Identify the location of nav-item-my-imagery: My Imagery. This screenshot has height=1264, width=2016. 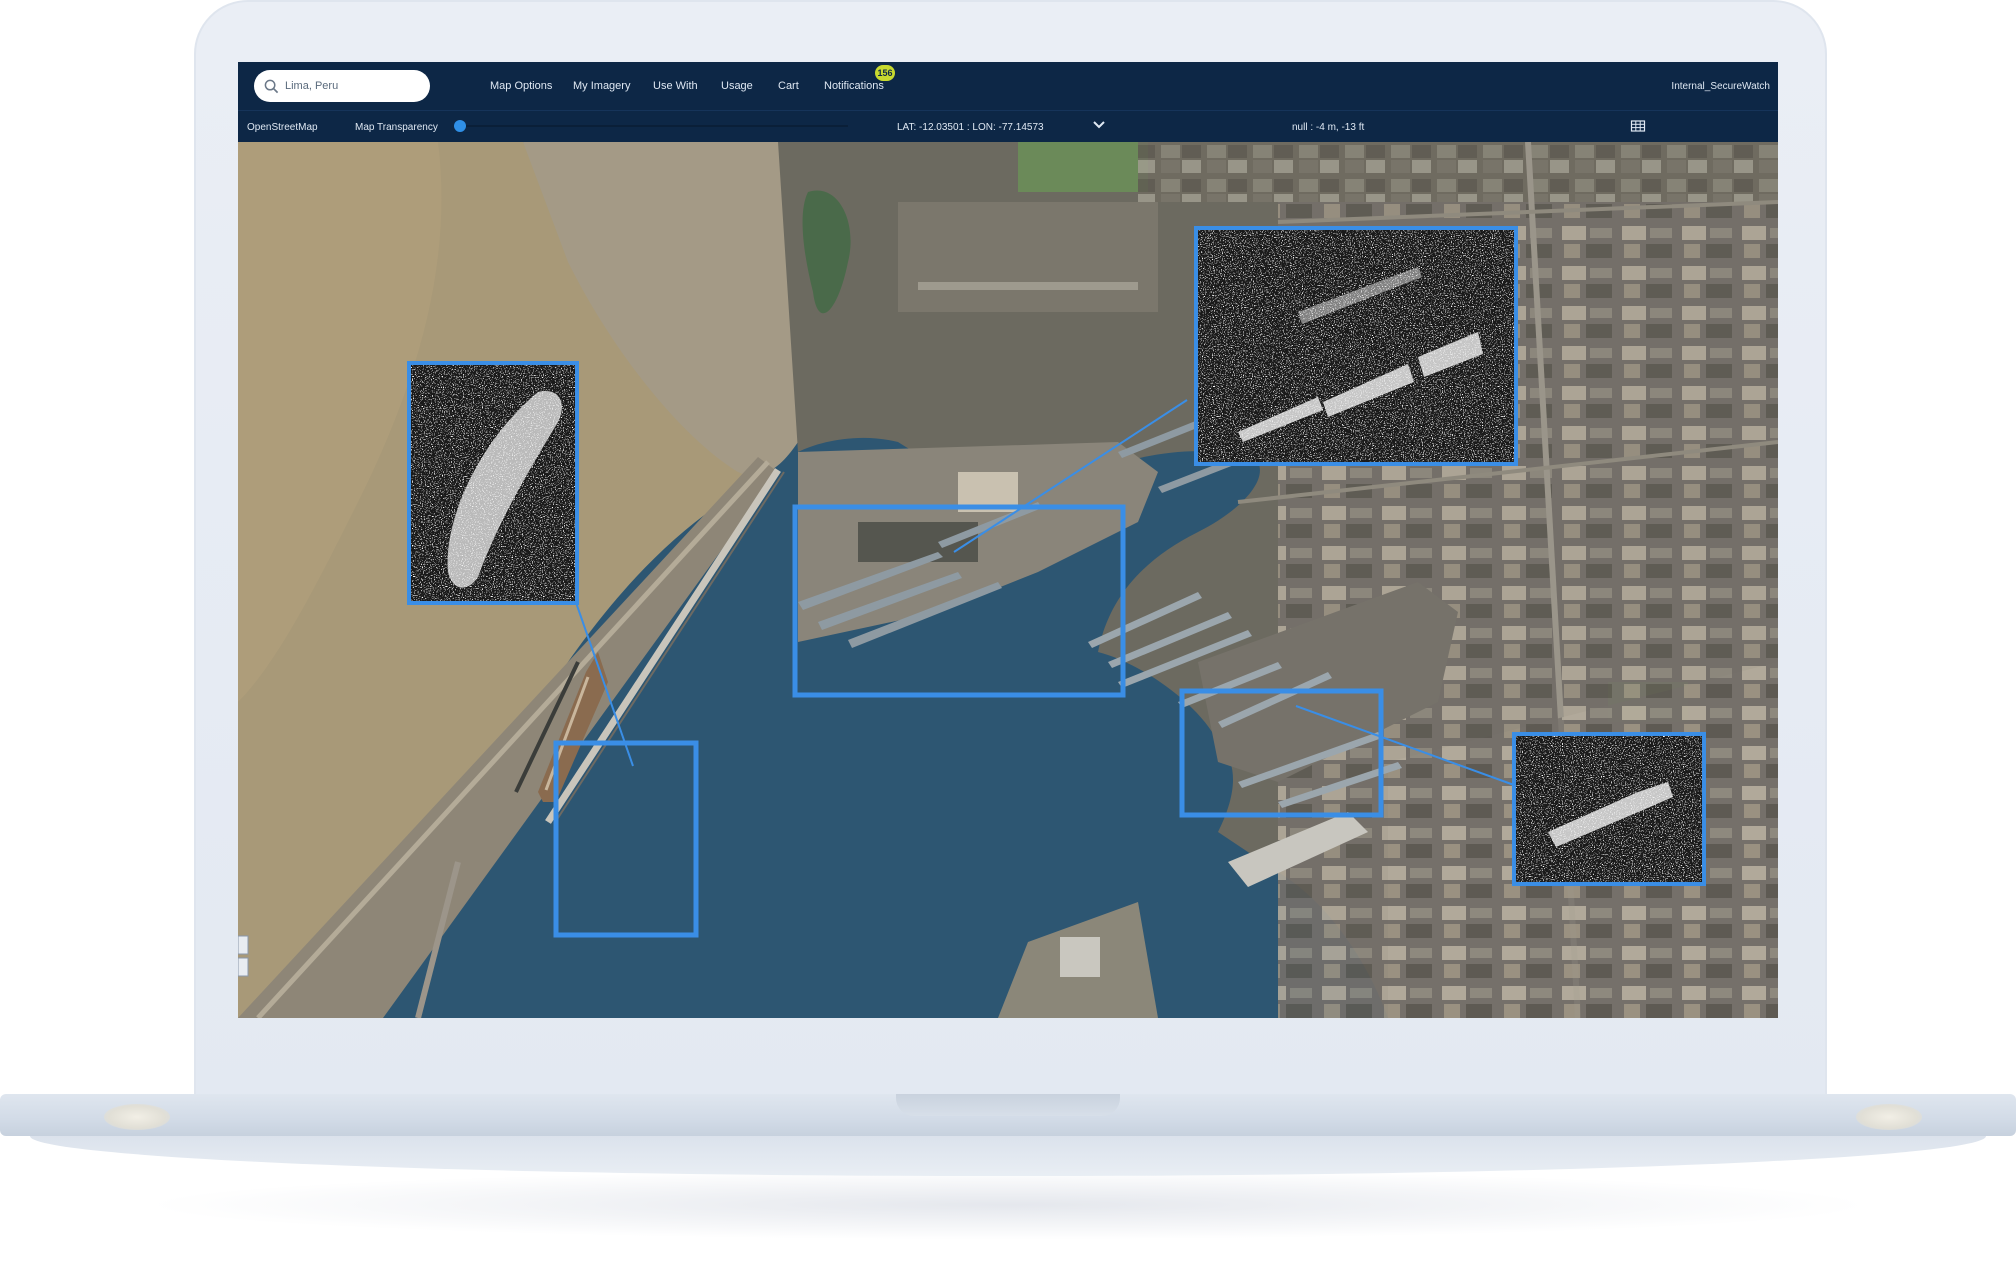
(601, 86).